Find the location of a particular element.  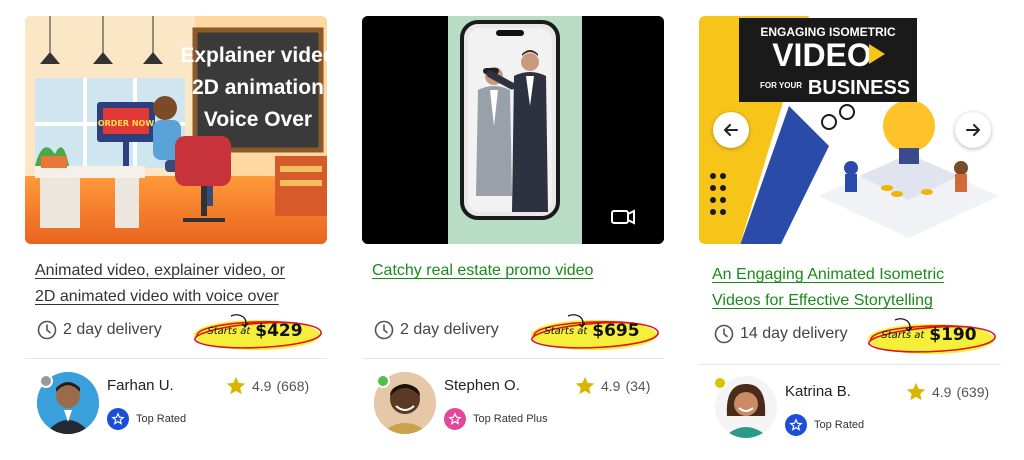

starting-price-badge: Starts at $695 is located at coordinates (592, 332).